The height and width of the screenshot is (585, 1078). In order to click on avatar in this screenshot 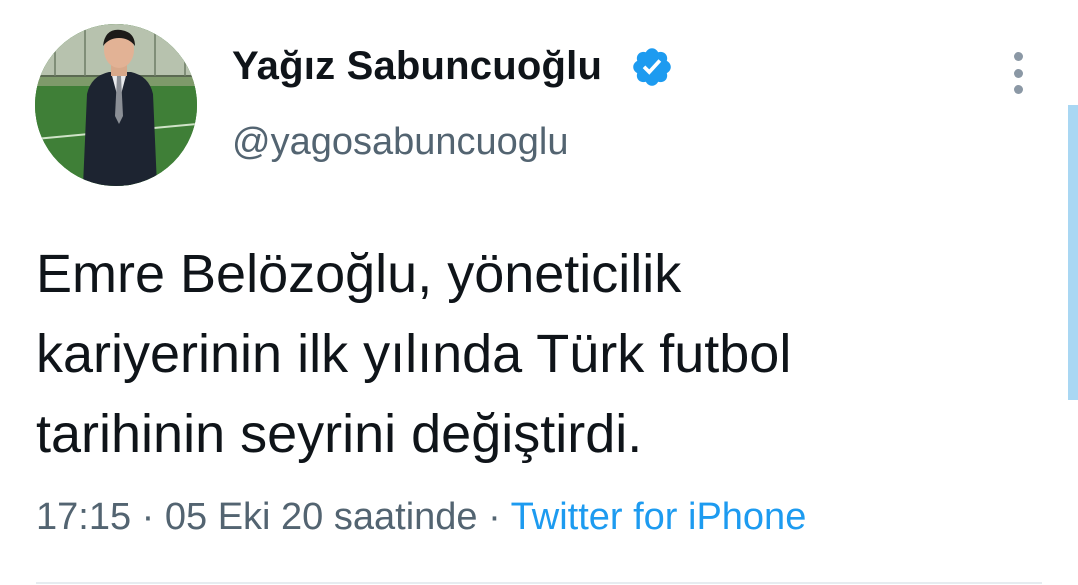, I will do `click(116, 105)`.